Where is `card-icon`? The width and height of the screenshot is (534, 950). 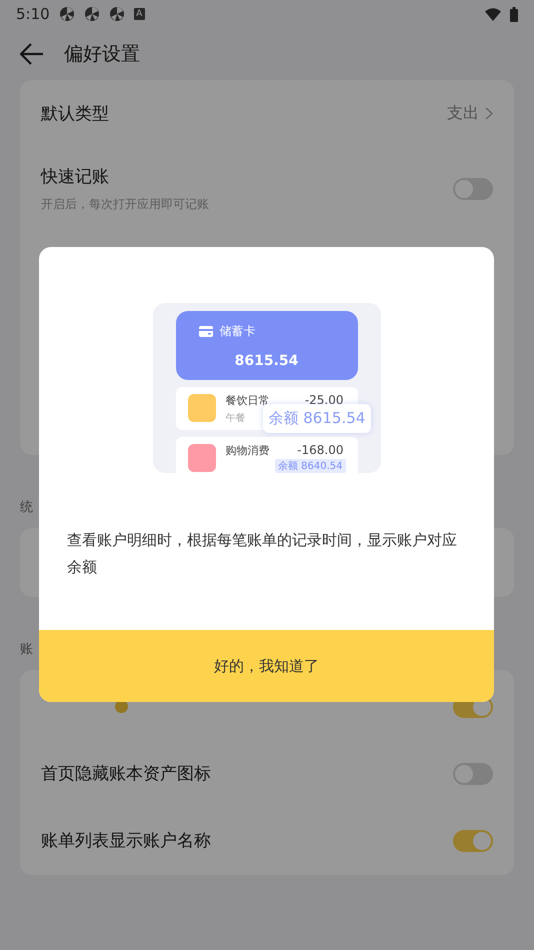 card-icon is located at coordinates (205, 331).